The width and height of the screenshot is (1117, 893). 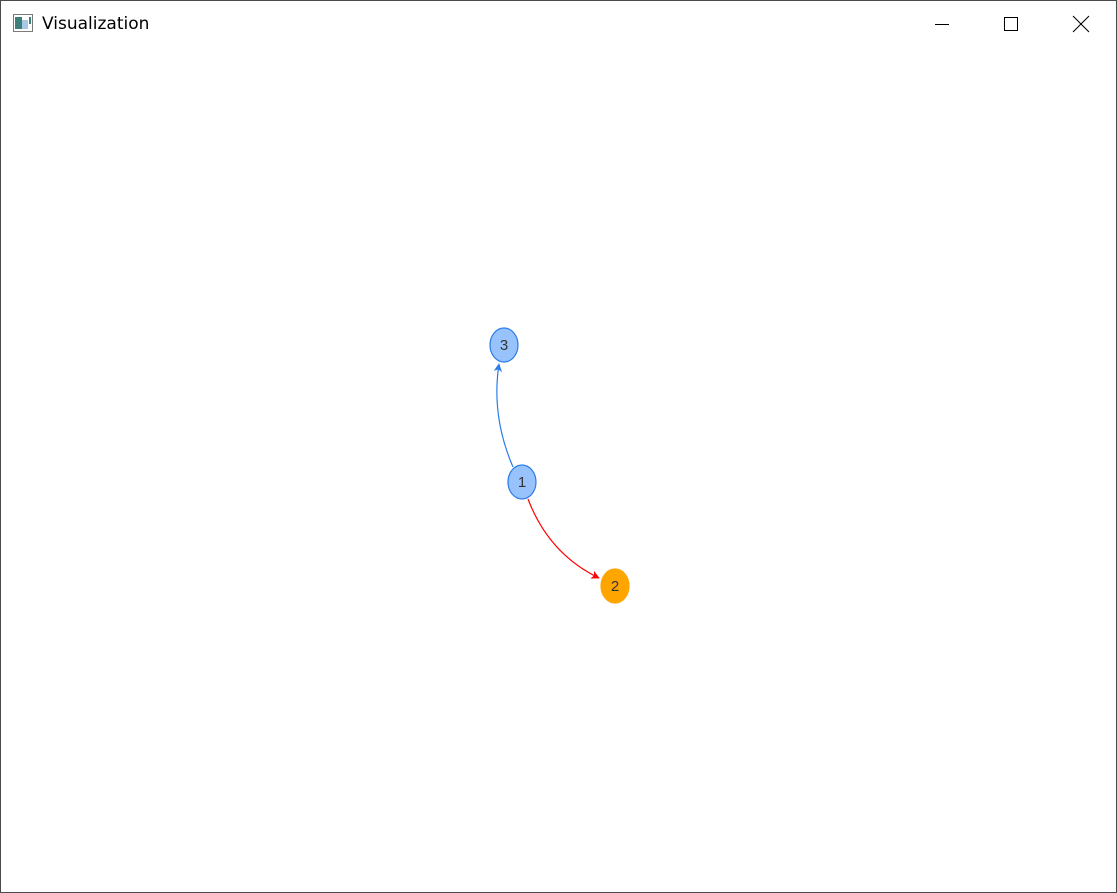 I want to click on close-icon, so click(x=1081, y=23).